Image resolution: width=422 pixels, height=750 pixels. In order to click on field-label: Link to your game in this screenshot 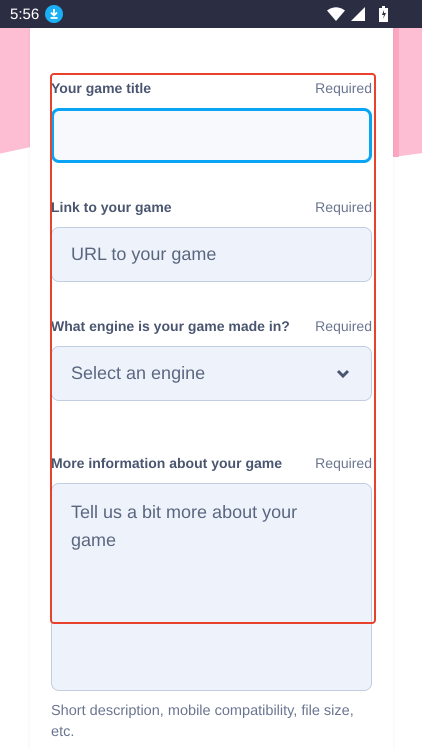, I will do `click(111, 207)`.